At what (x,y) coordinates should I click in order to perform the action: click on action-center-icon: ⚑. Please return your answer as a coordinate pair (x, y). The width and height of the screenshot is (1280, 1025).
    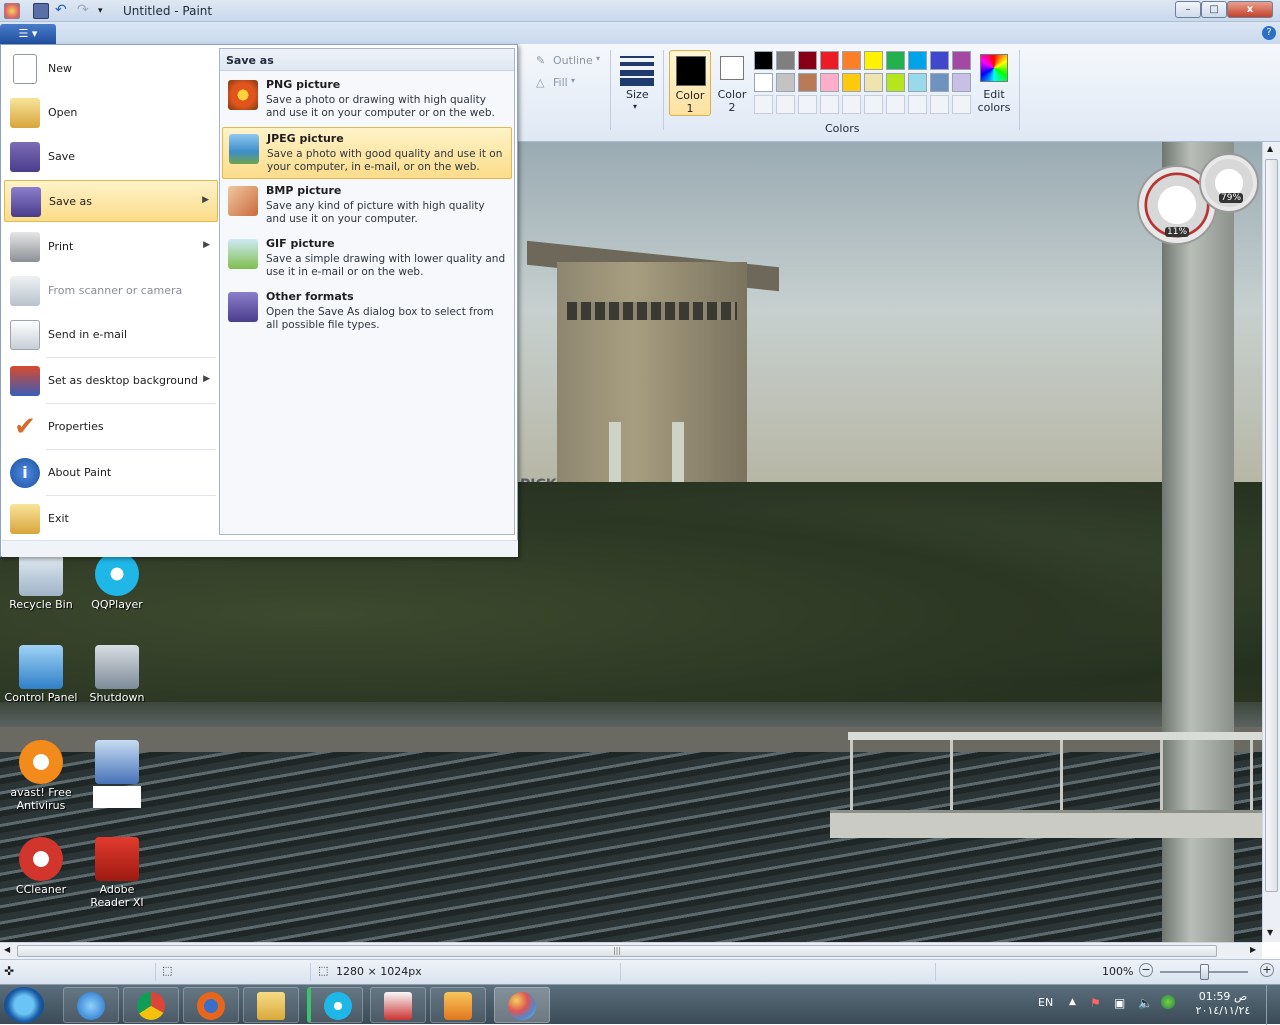
    Looking at the image, I should click on (1095, 1003).